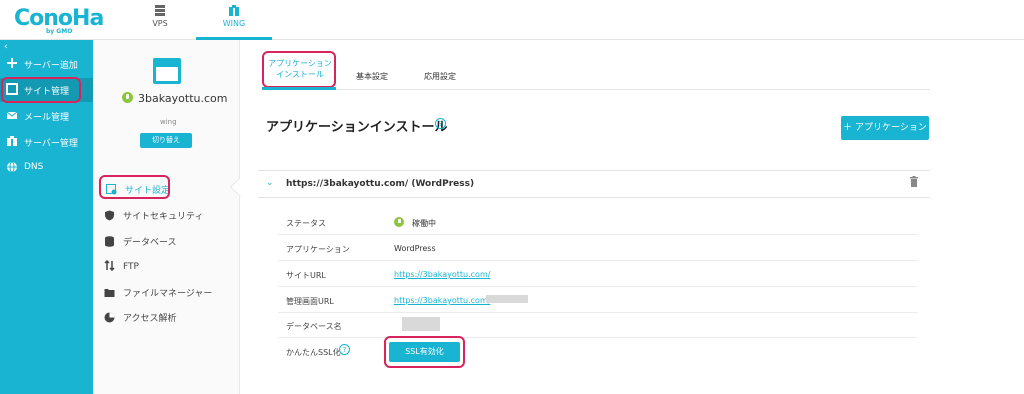 The image size is (1024, 394). What do you see at coordinates (313, 352) in the screenshot?
I see `row-key: かんたんSSL化` at bounding box center [313, 352].